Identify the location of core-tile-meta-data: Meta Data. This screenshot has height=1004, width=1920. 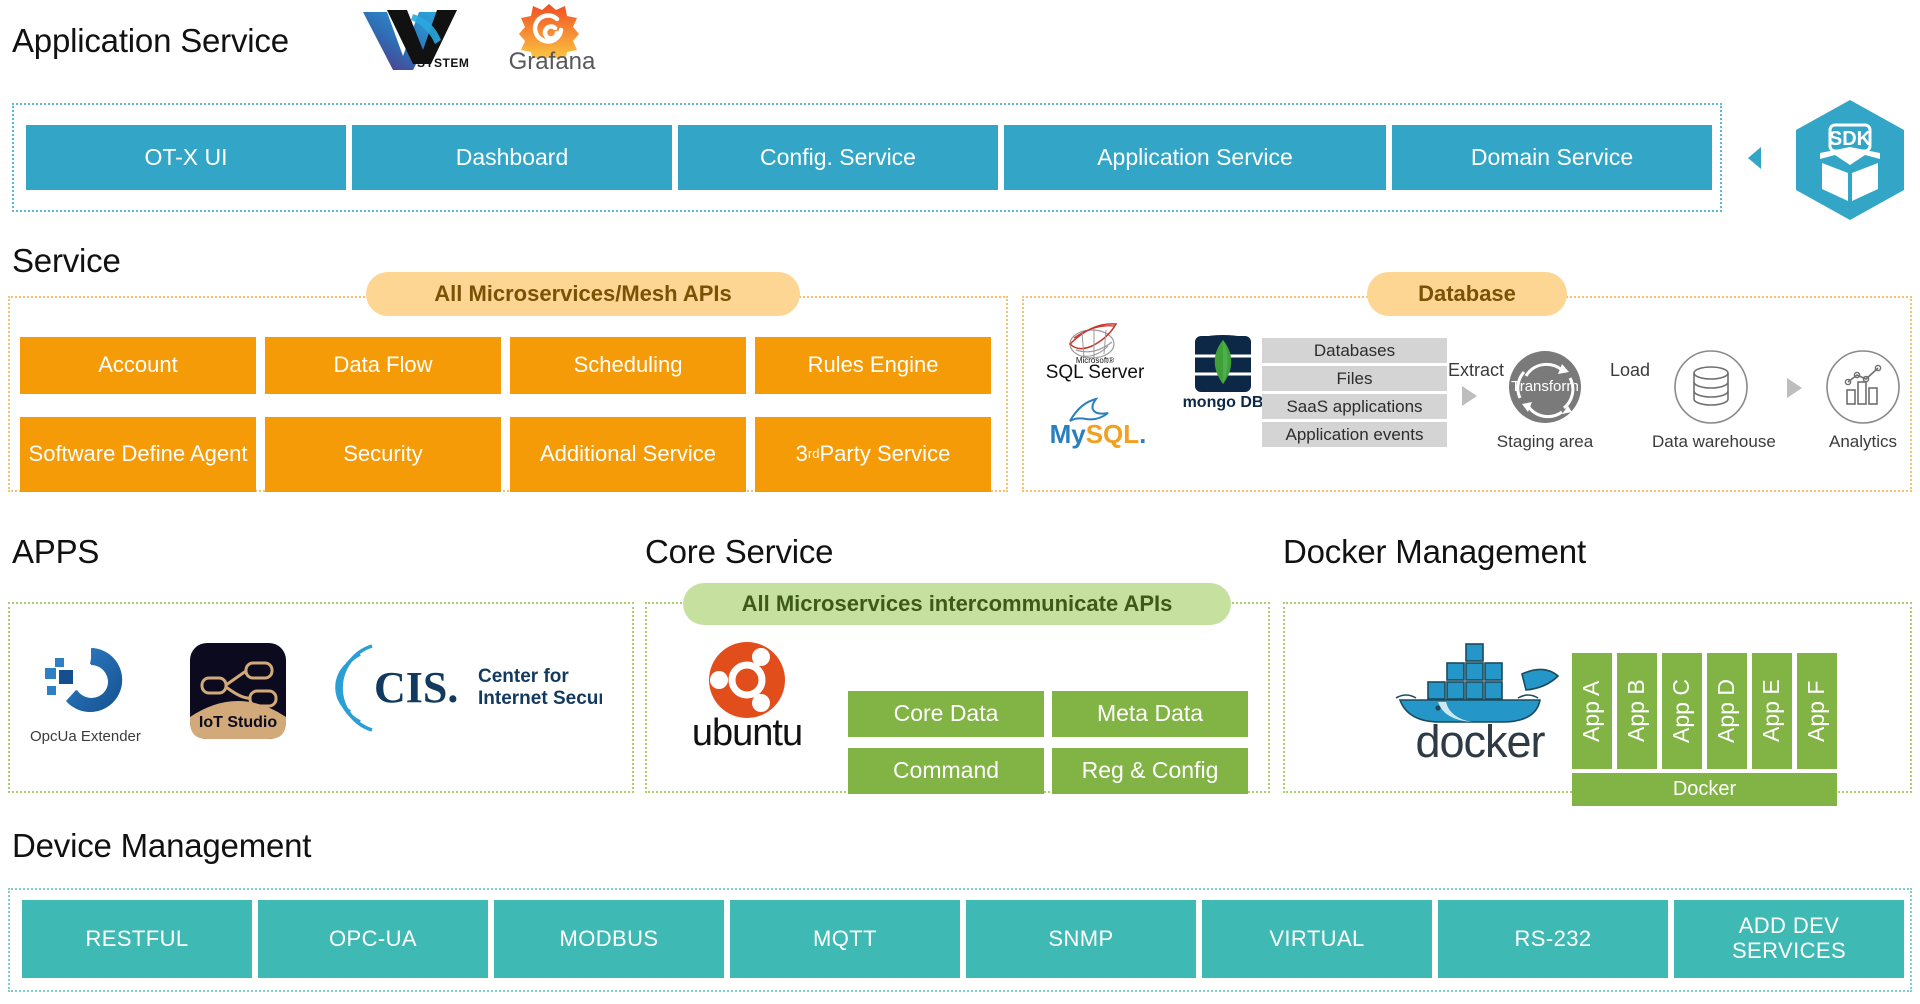
(1150, 714).